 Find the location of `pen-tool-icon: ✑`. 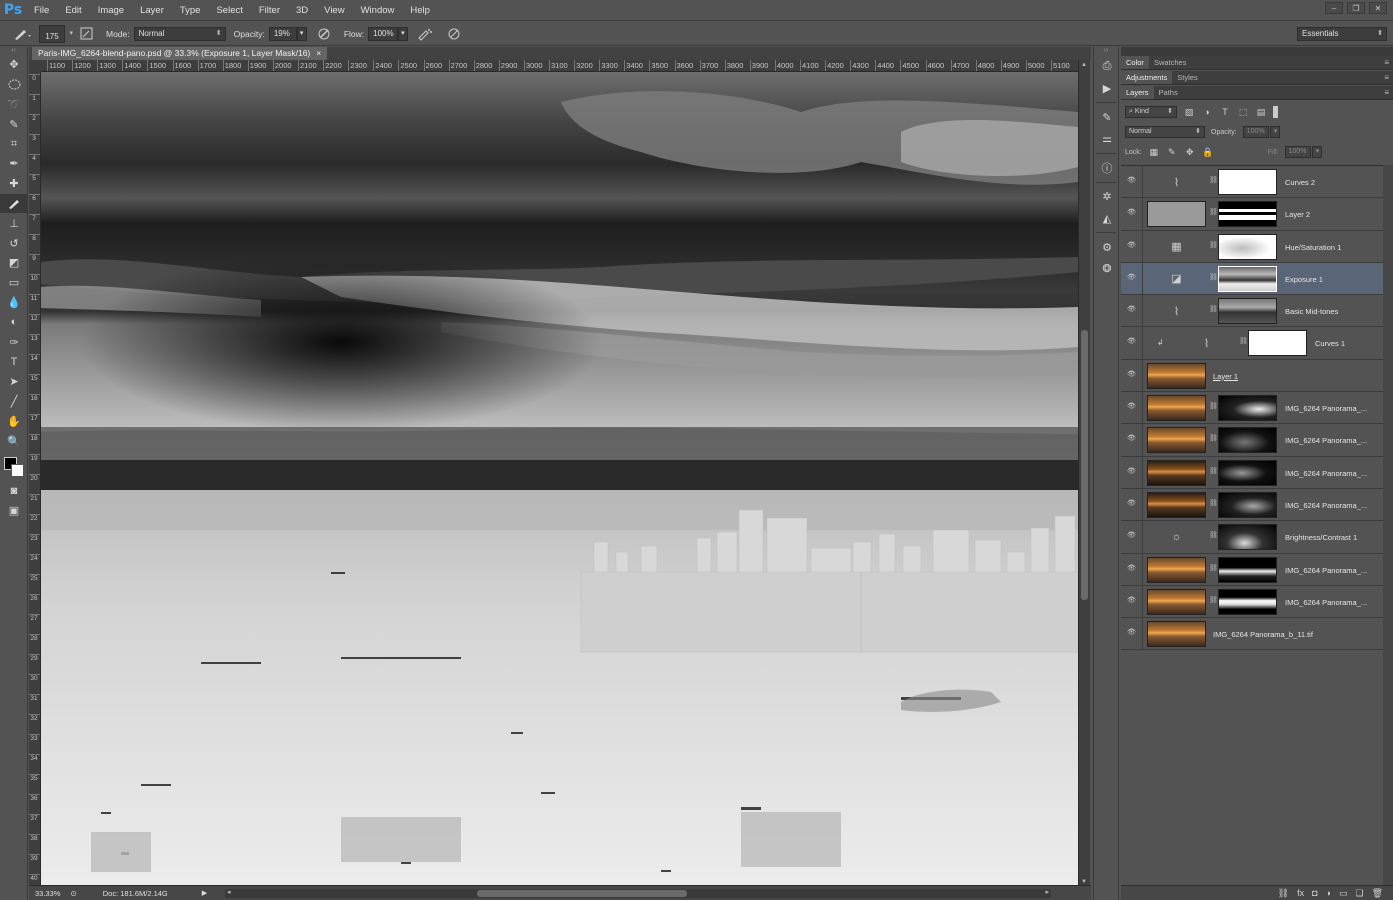

pen-tool-icon: ✑ is located at coordinates (14, 342).